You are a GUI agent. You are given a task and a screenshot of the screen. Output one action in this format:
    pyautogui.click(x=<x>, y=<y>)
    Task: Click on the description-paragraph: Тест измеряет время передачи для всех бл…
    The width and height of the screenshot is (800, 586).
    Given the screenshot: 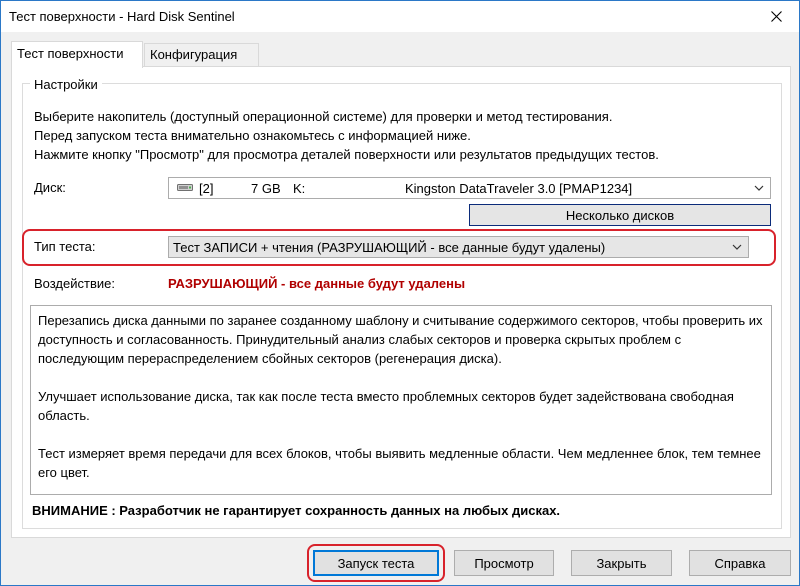 What is the action you would take?
    pyautogui.click(x=399, y=463)
    